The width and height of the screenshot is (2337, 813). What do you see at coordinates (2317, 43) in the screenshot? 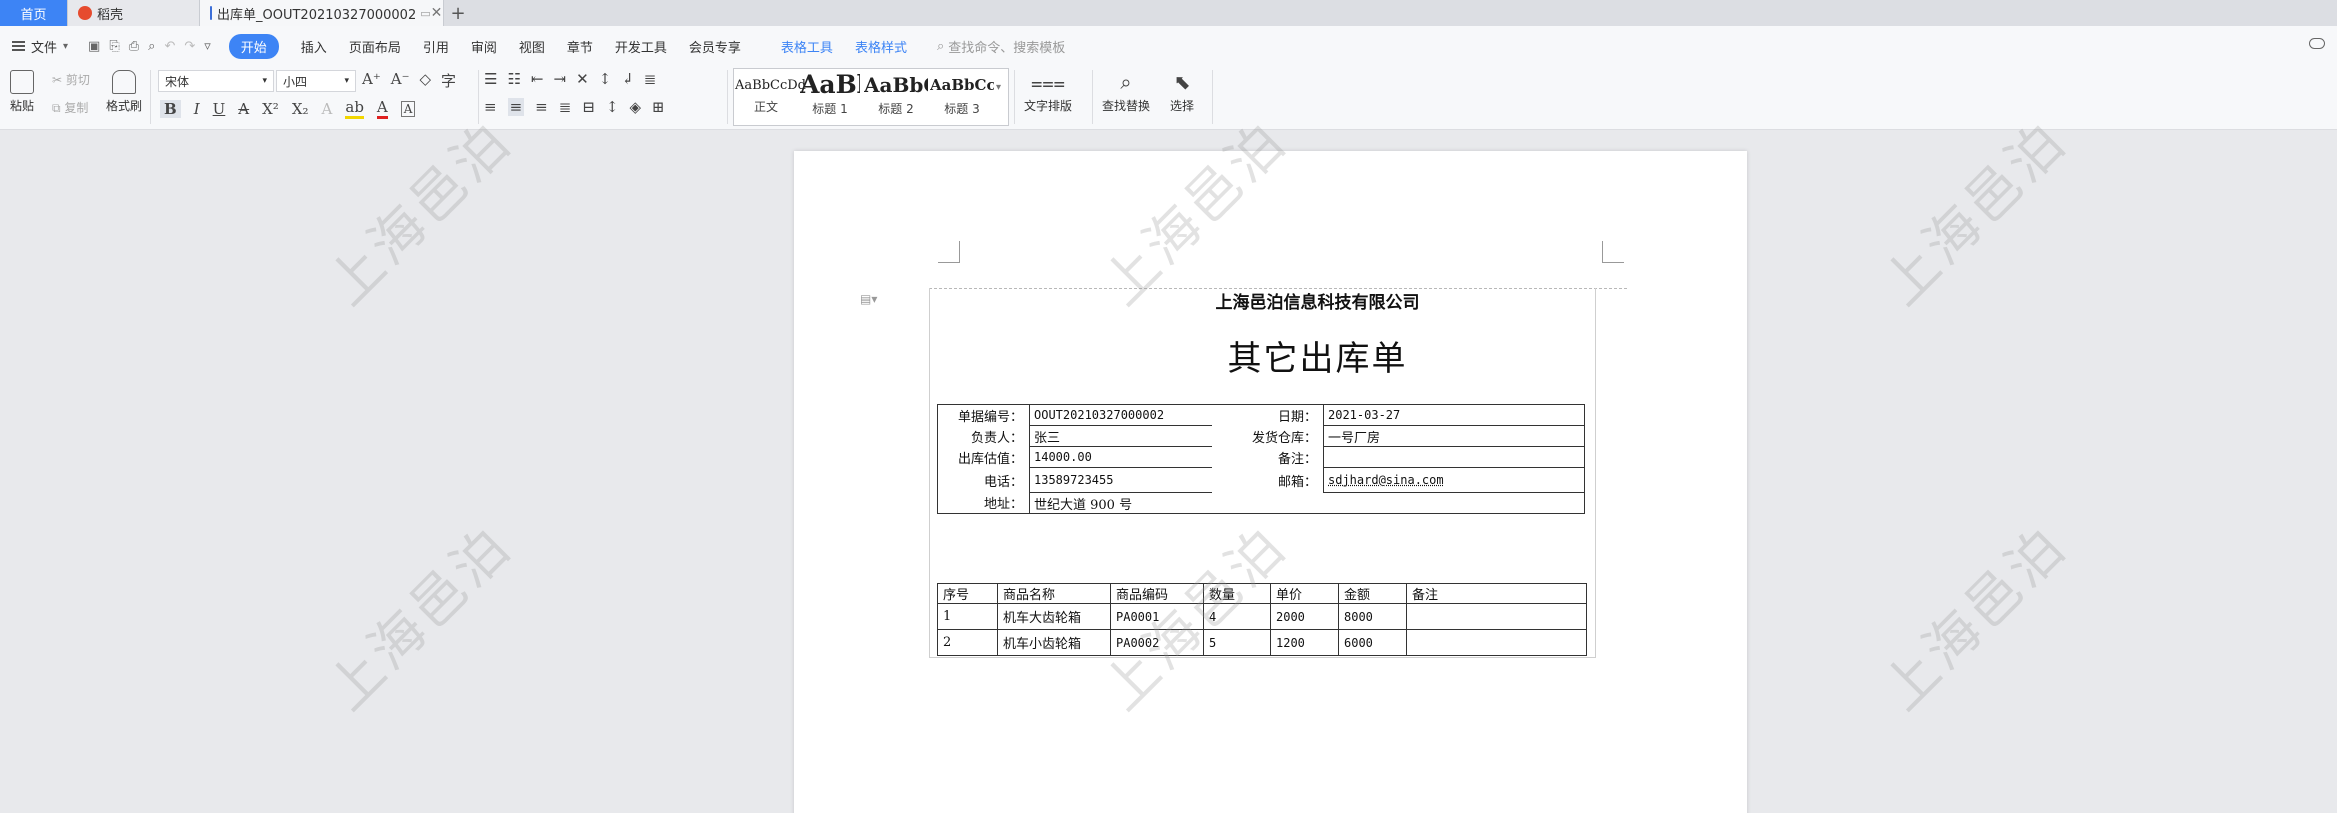
I see `cloud-icon` at bounding box center [2317, 43].